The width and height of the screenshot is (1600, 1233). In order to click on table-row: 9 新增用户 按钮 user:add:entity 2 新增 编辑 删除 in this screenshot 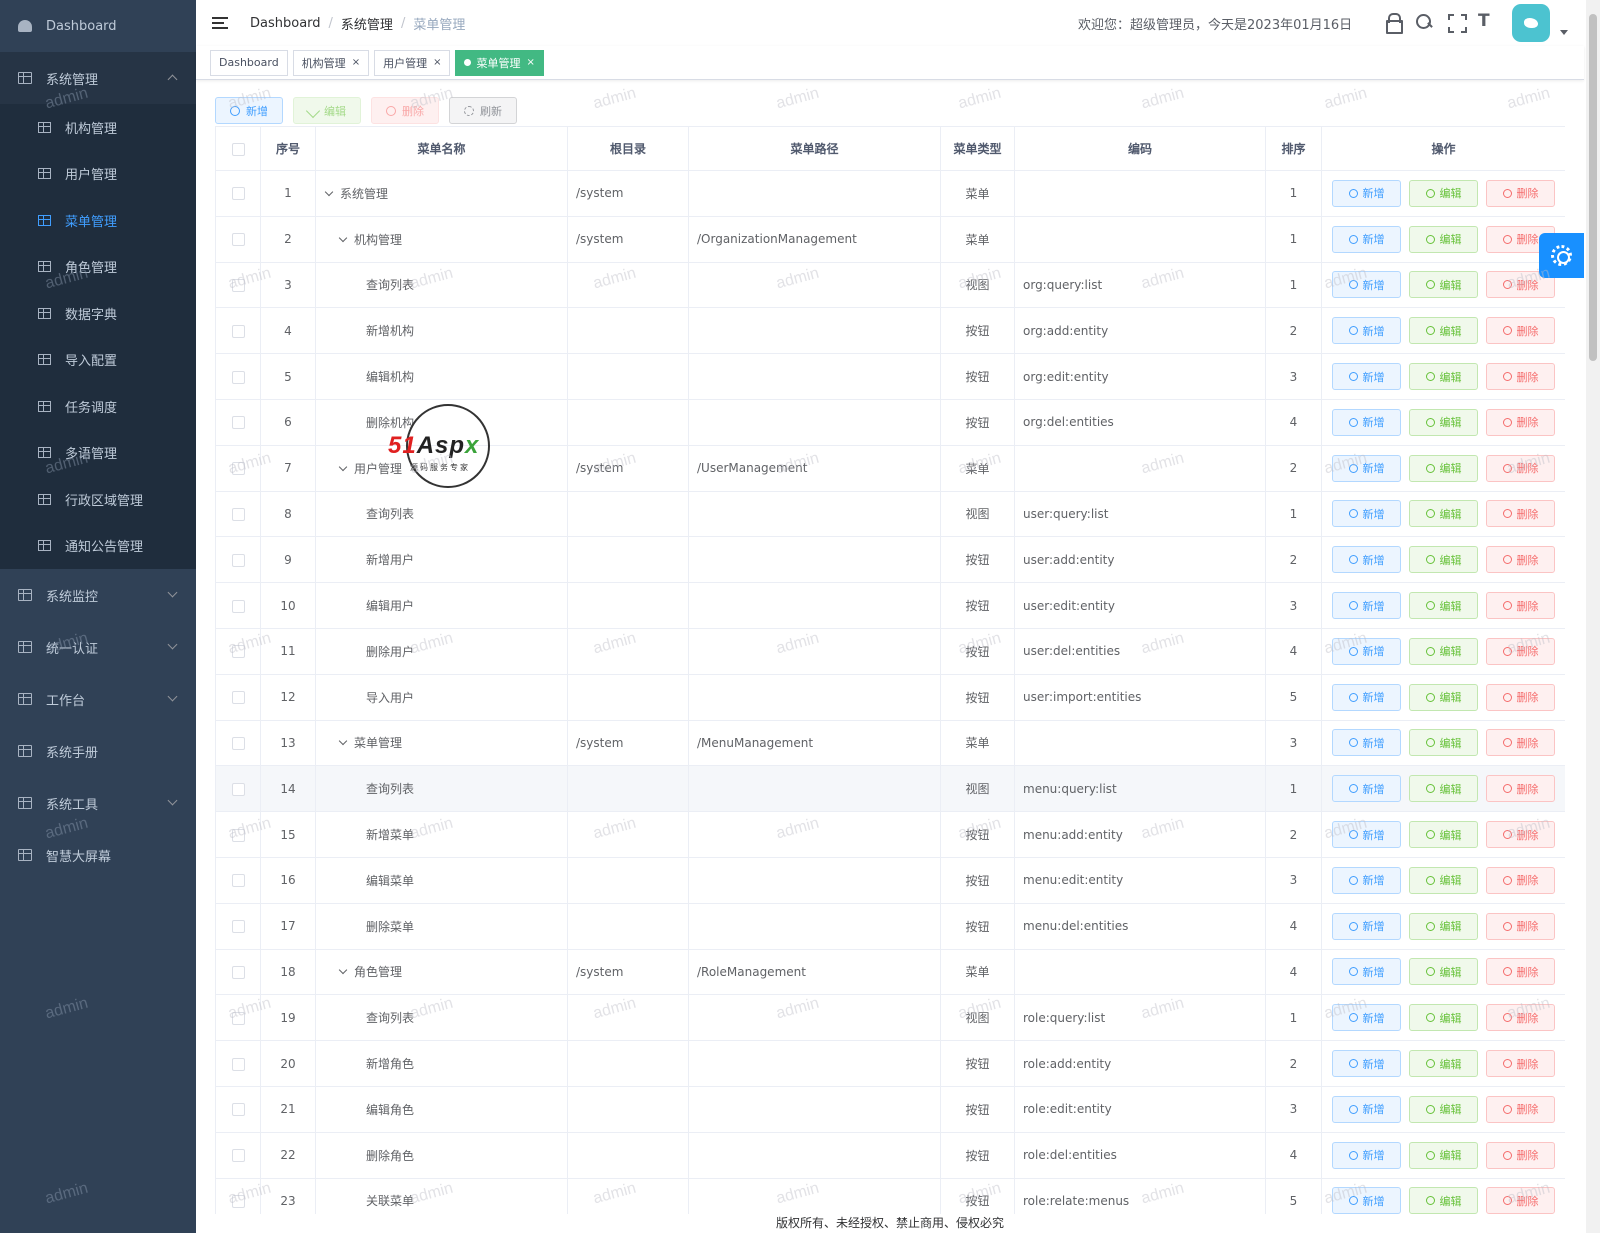, I will do `click(890, 560)`.